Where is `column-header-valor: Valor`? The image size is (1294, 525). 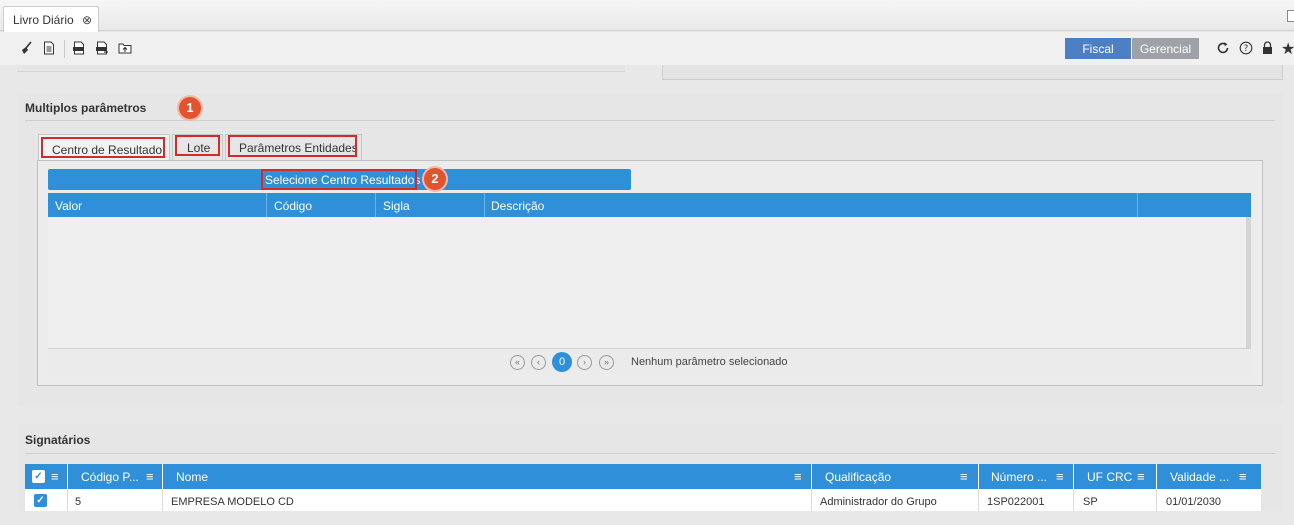 column-header-valor: Valor is located at coordinates (68, 206).